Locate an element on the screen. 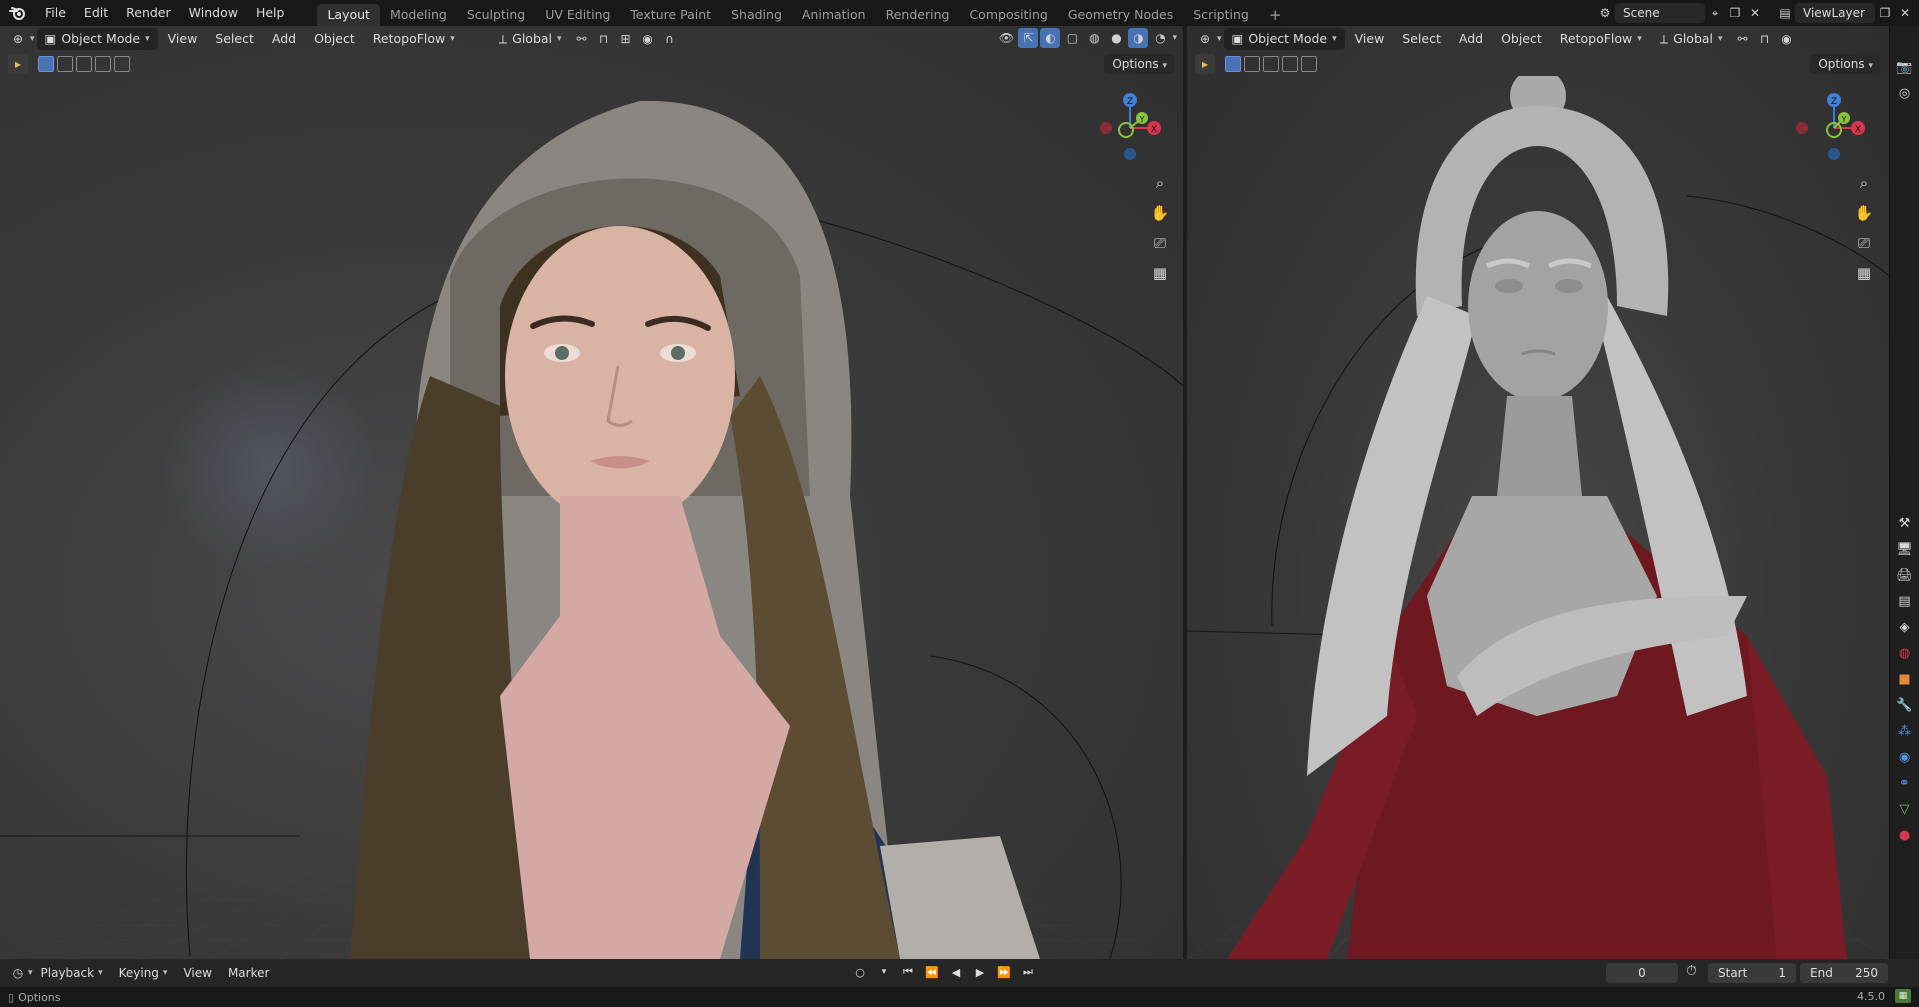 This screenshot has width=1919, height=1007. render-properties-icon: 🖥 is located at coordinates (1905, 549).